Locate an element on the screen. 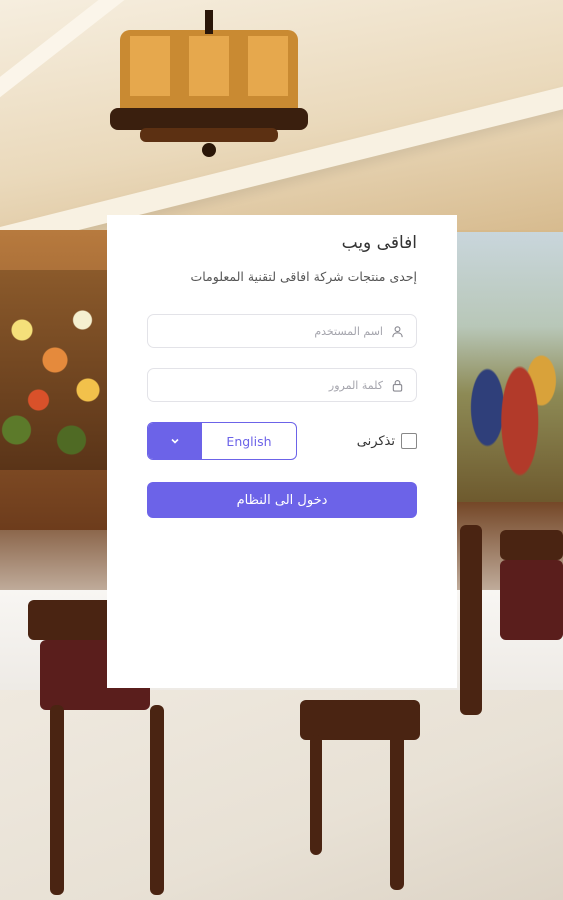 This screenshot has height=900, width=563. password-placeholder: كلمة المرور is located at coordinates (355, 385).